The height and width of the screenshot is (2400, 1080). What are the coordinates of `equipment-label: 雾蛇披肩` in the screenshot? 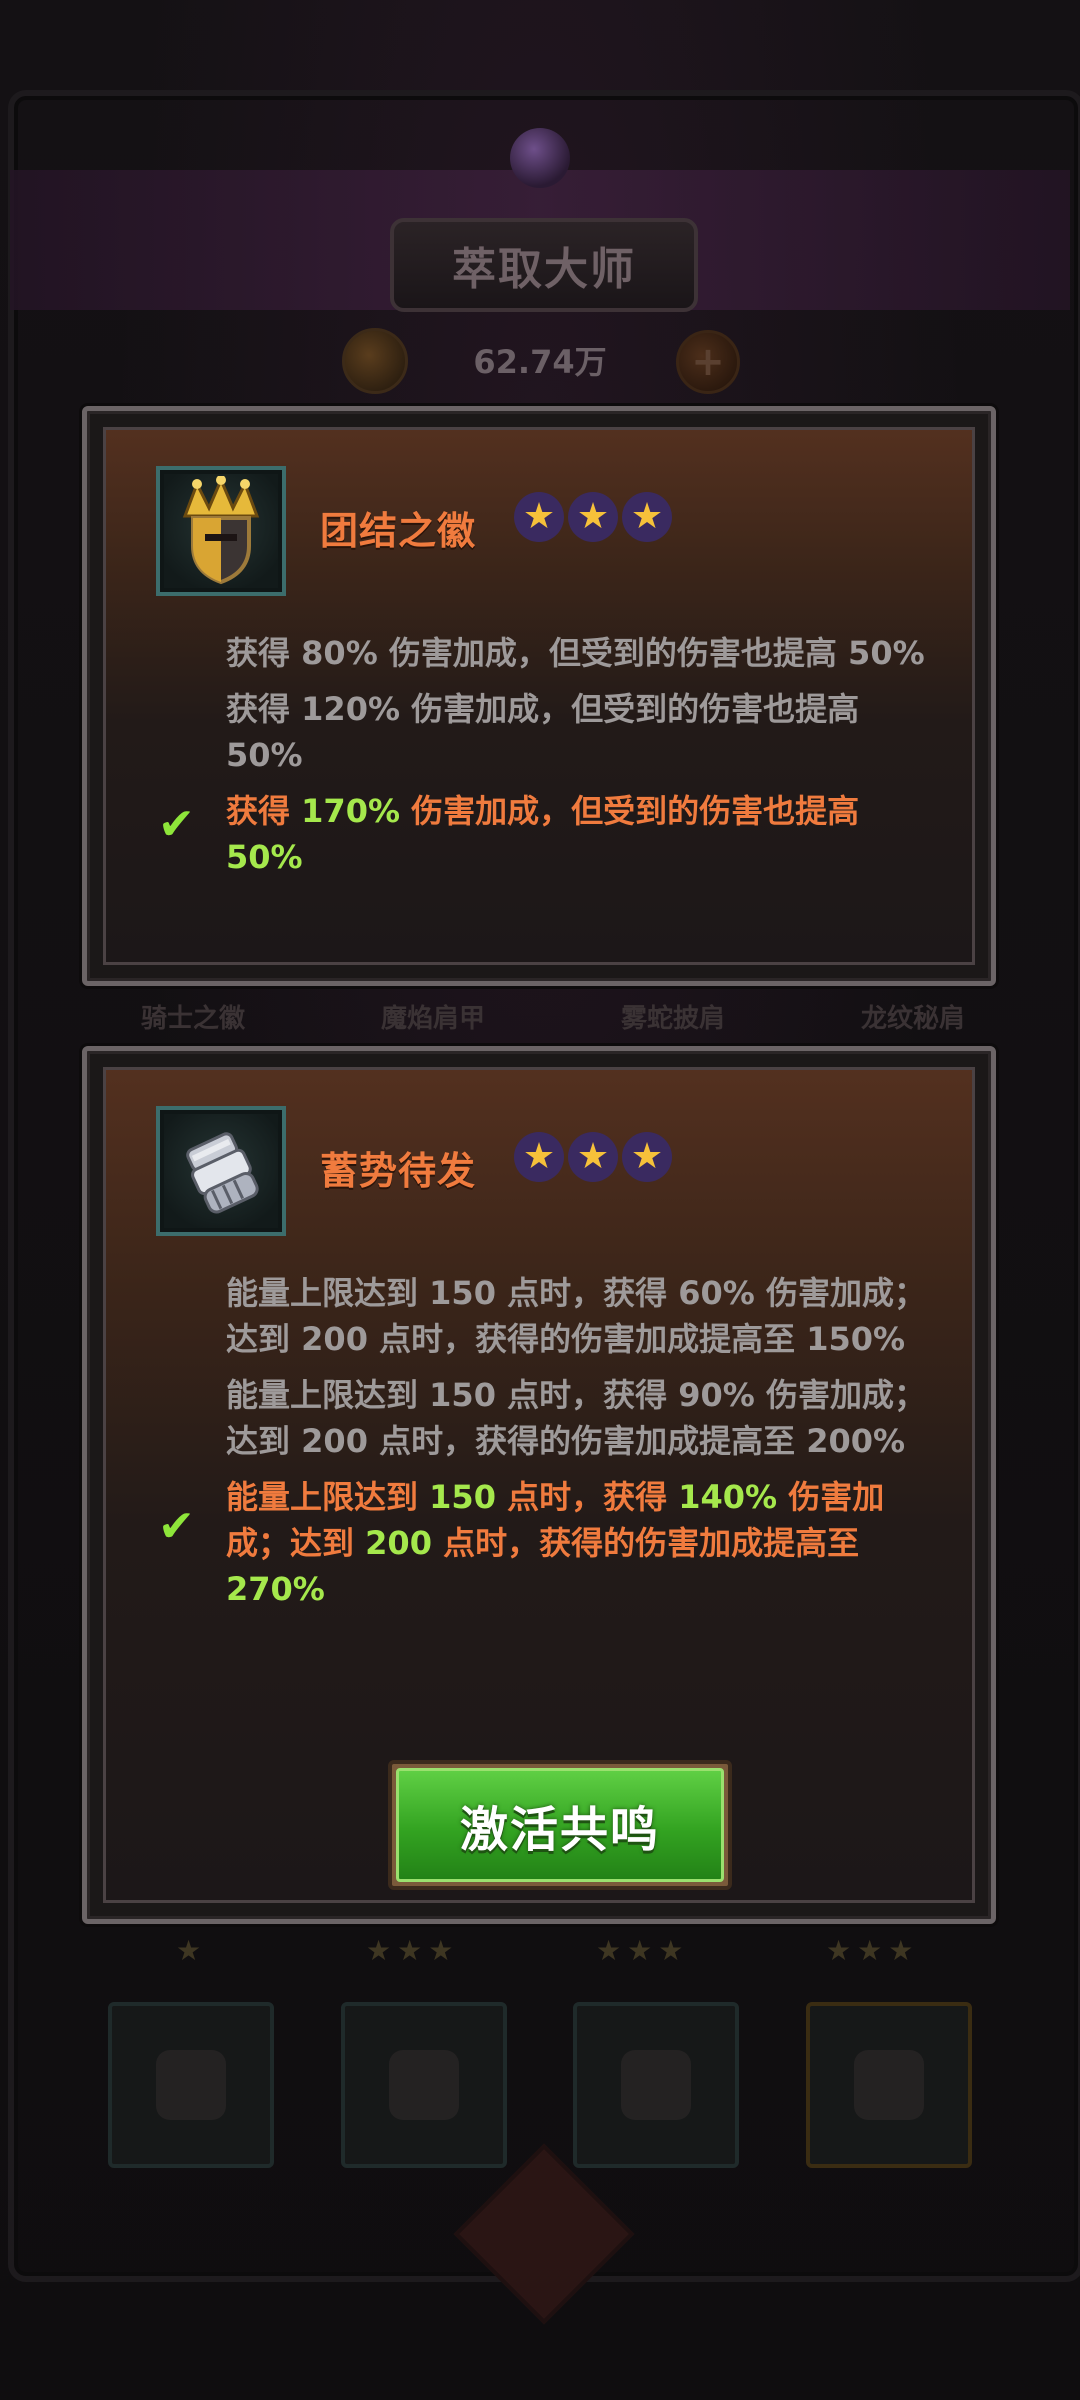 It's located at (672, 1019).